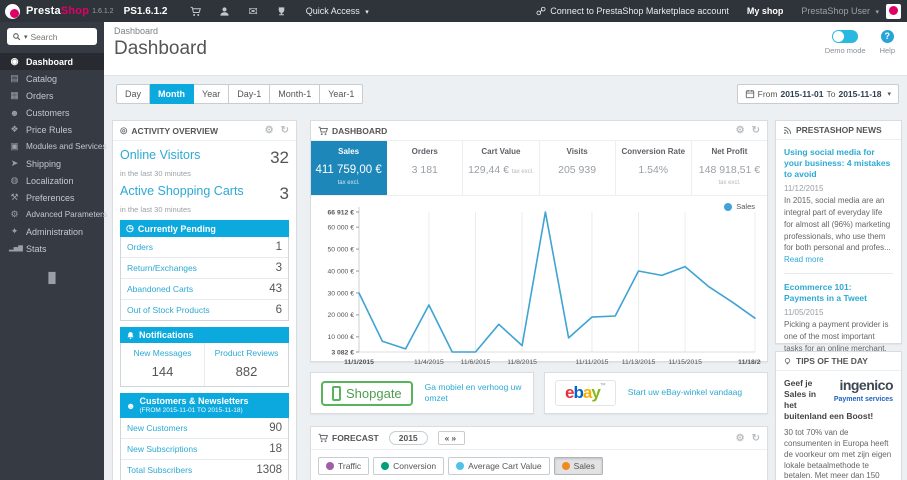  What do you see at coordinates (52, 129) in the screenshot?
I see `sidebar-item-price-rules: ❖ Price Rules` at bounding box center [52, 129].